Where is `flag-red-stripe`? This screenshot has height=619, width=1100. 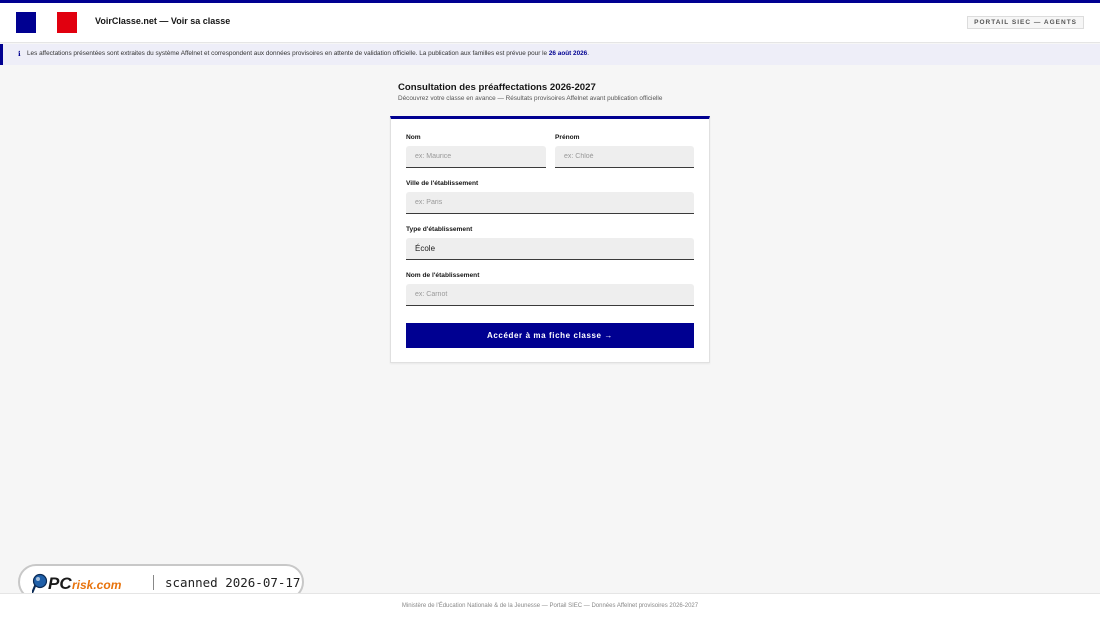 flag-red-stripe is located at coordinates (67, 22).